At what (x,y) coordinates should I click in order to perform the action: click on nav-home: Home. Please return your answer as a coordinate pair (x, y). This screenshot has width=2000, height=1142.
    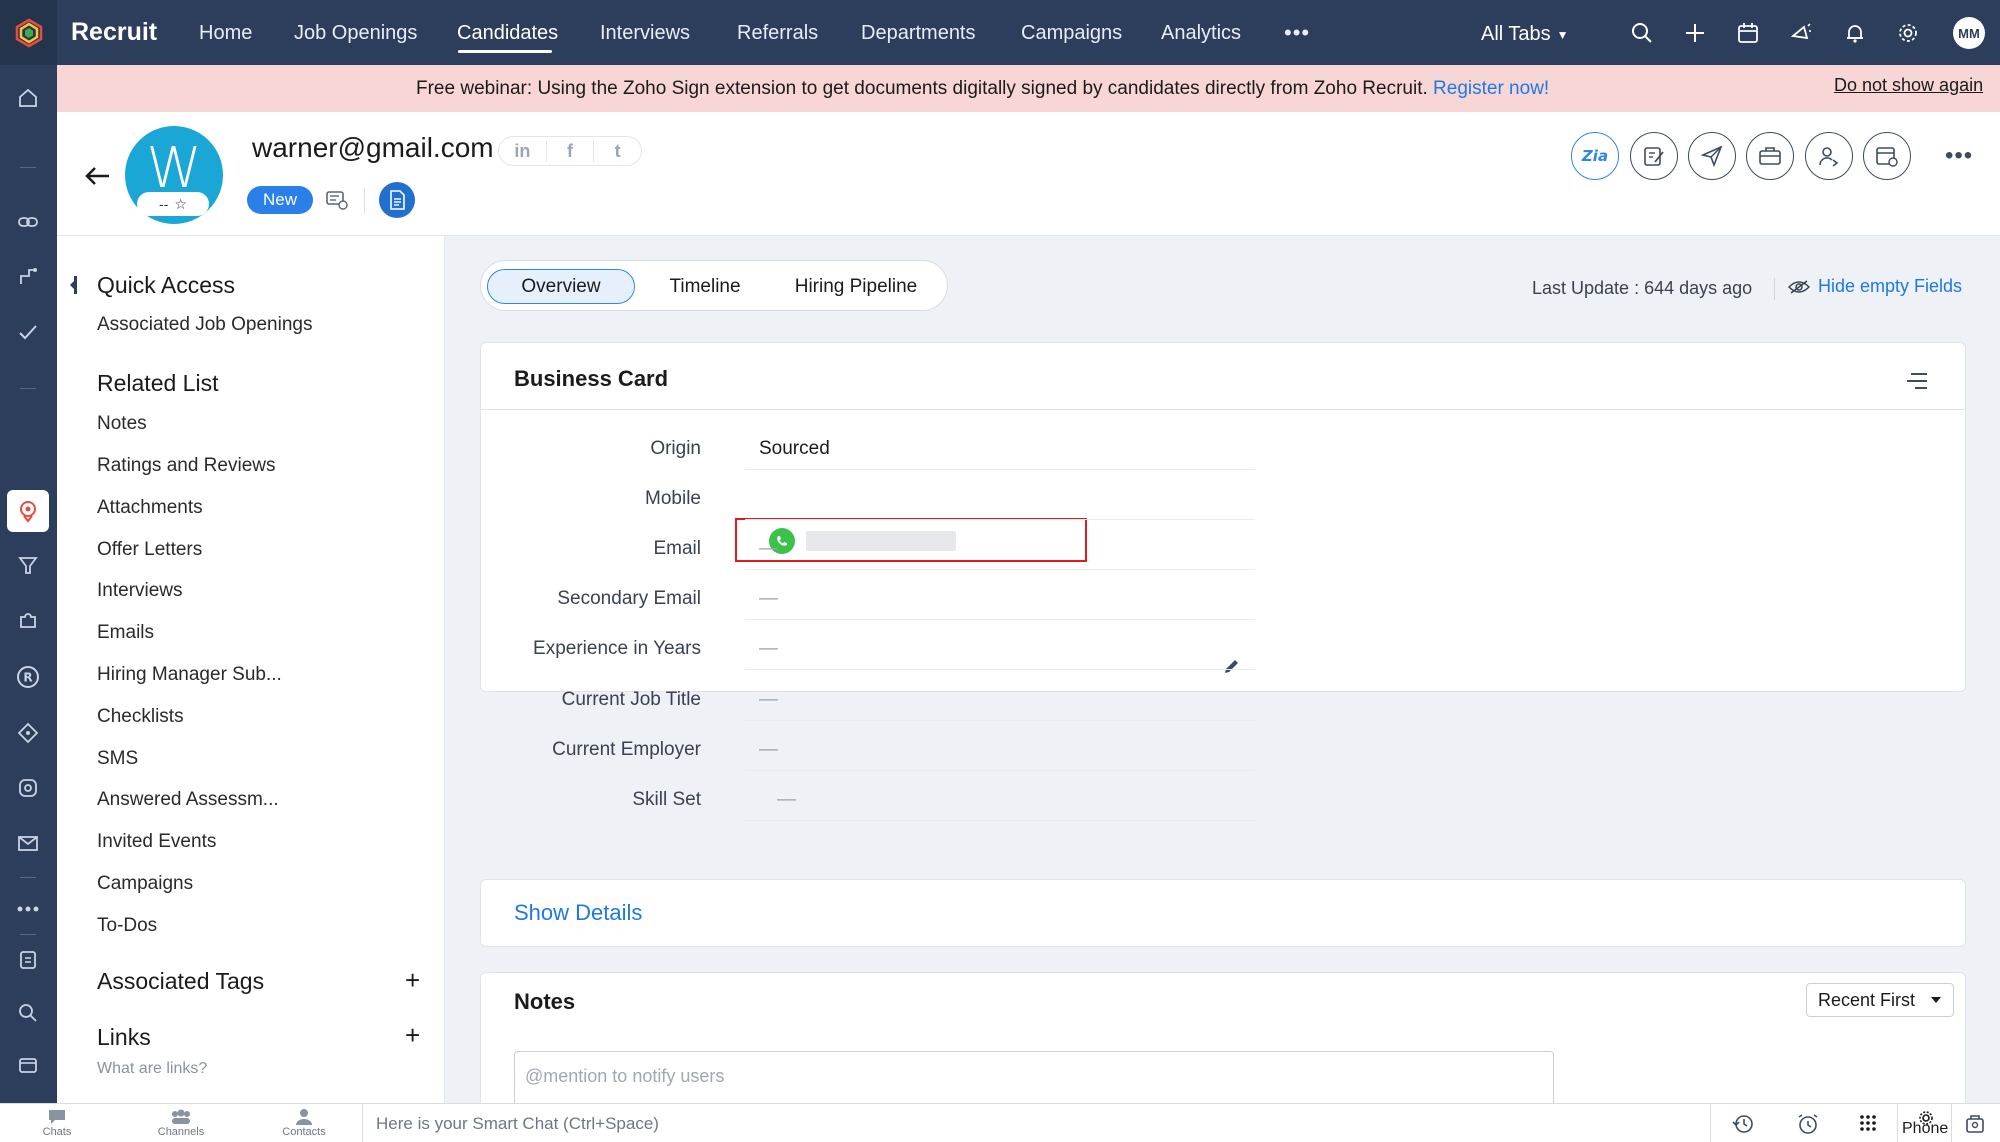
    Looking at the image, I should click on (225, 33).